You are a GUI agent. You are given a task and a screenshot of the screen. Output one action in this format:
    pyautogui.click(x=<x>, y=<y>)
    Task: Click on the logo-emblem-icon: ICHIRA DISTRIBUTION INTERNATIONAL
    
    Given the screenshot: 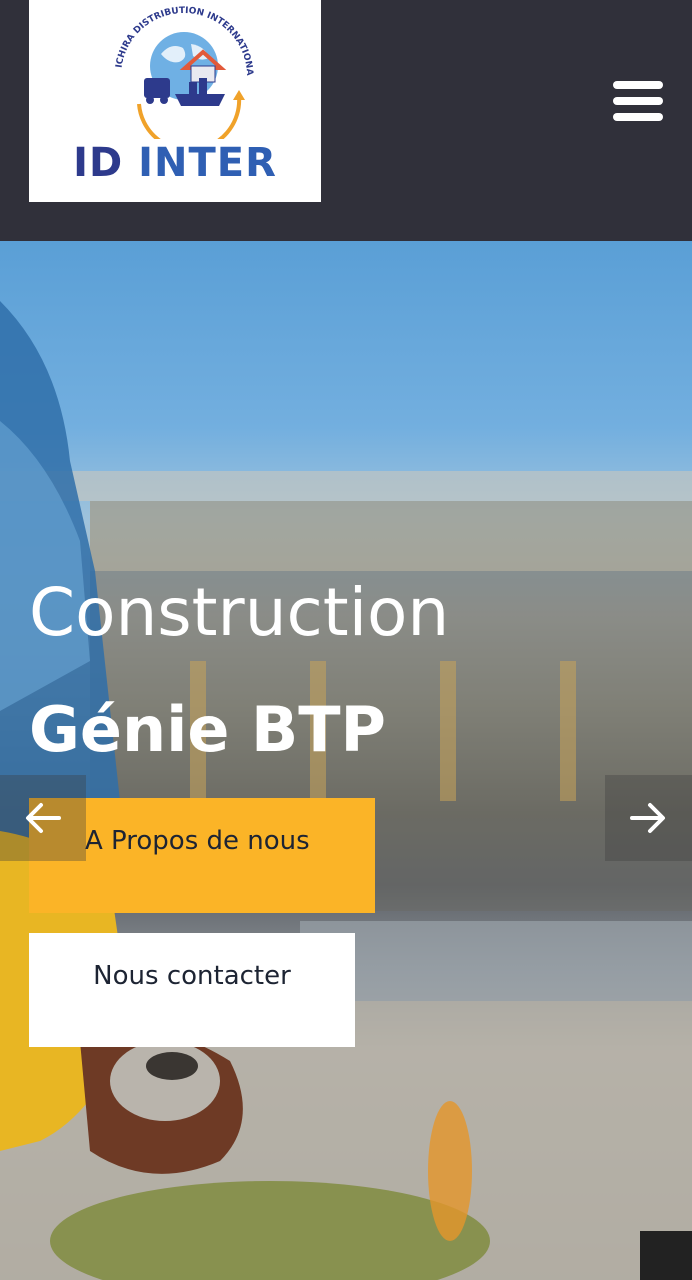 What is the action you would take?
    pyautogui.click(x=176, y=71)
    